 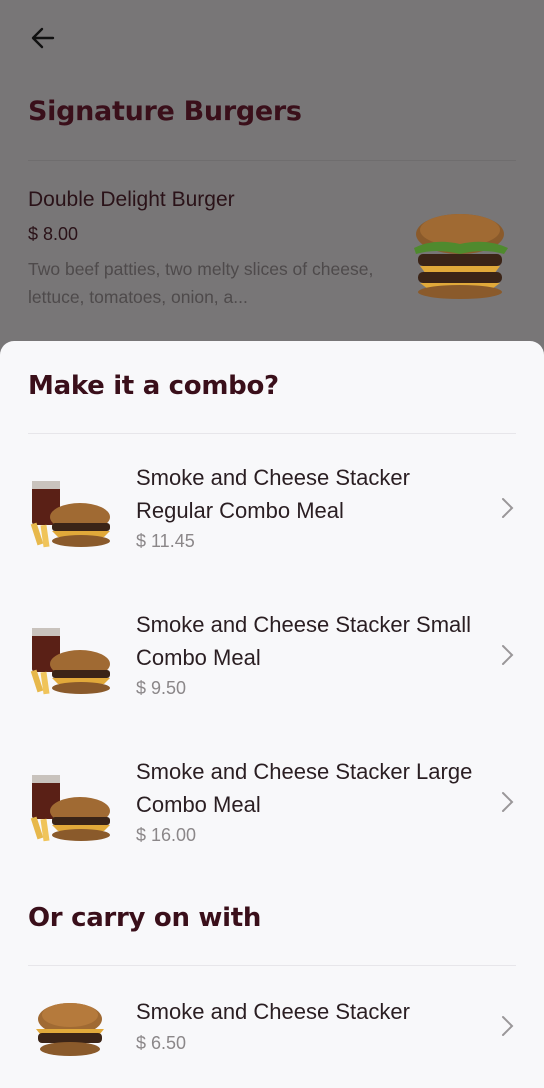 What do you see at coordinates (53, 234) in the screenshot?
I see `item-price: $ 8.00` at bounding box center [53, 234].